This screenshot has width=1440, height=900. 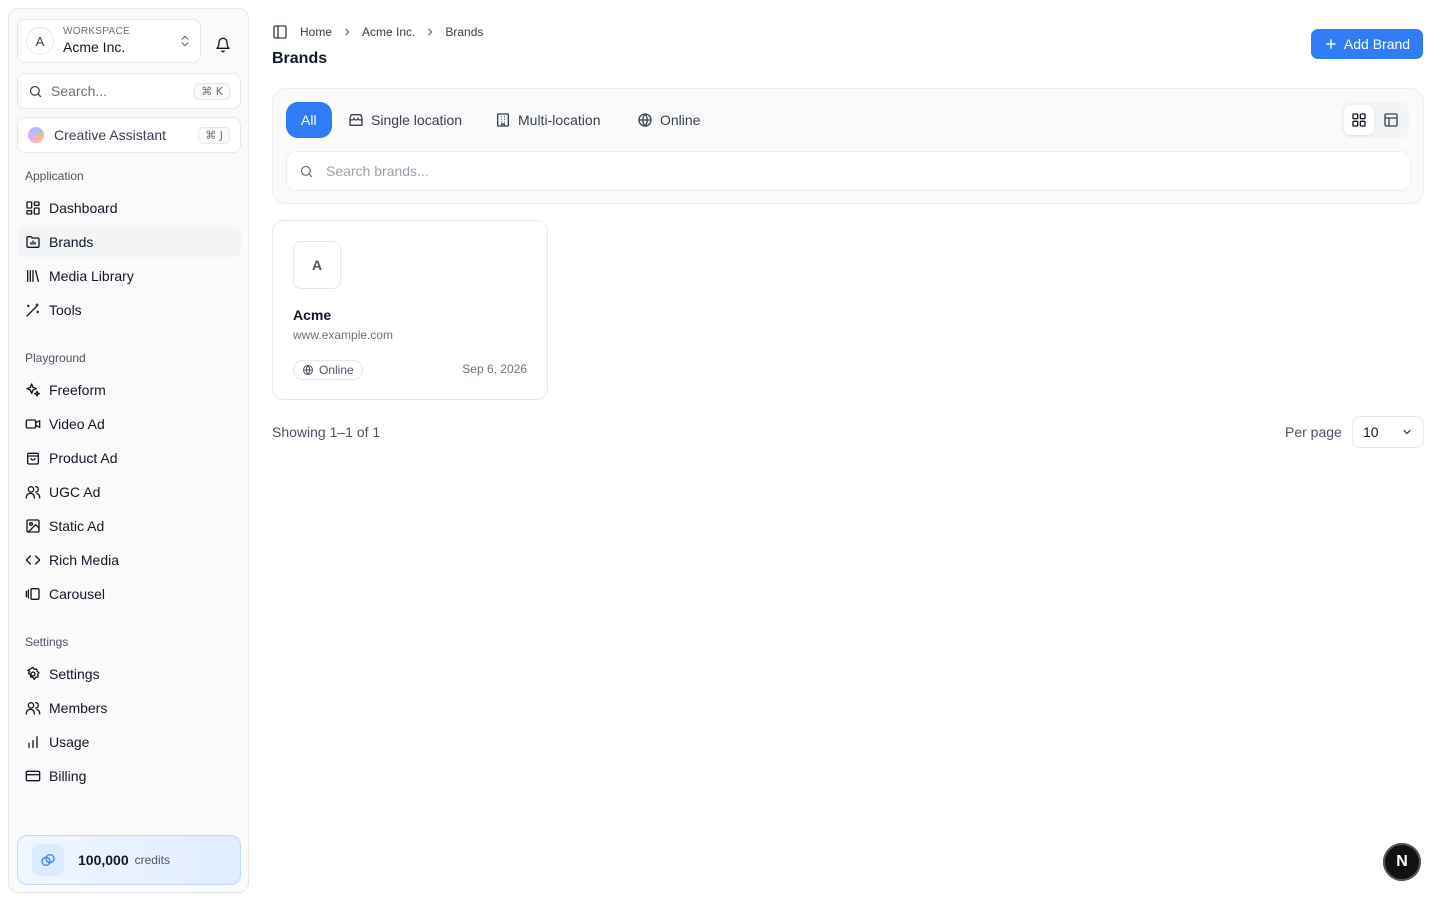 I want to click on sidebar-item-usage: Usage, so click(x=129, y=742).